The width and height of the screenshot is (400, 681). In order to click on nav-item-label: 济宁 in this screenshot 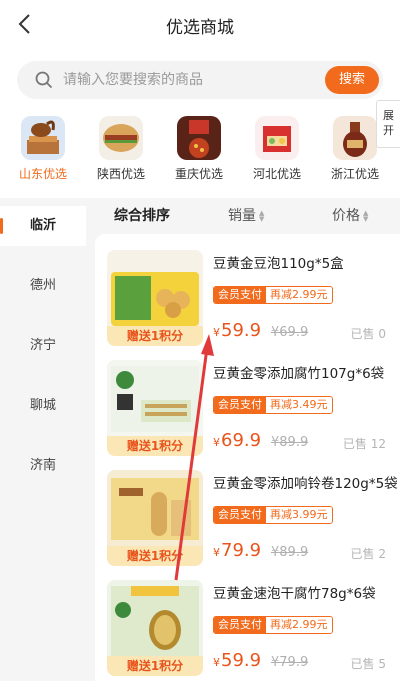, I will do `click(42, 345)`.